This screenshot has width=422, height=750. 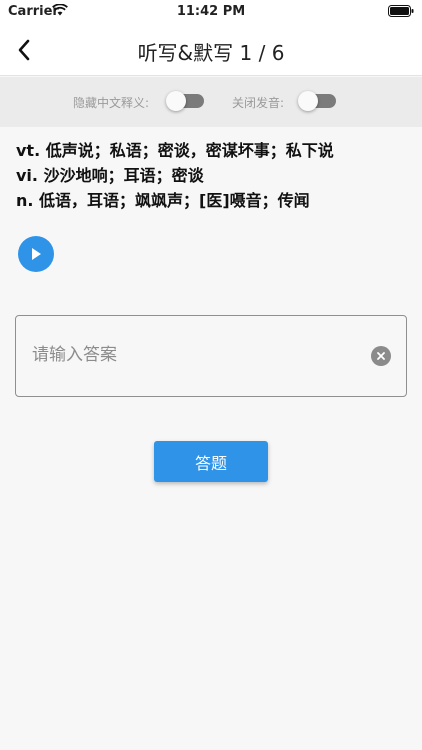 What do you see at coordinates (211, 102) in the screenshot?
I see `settings-bar: 隐藏中文释义: 关闭发音:` at bounding box center [211, 102].